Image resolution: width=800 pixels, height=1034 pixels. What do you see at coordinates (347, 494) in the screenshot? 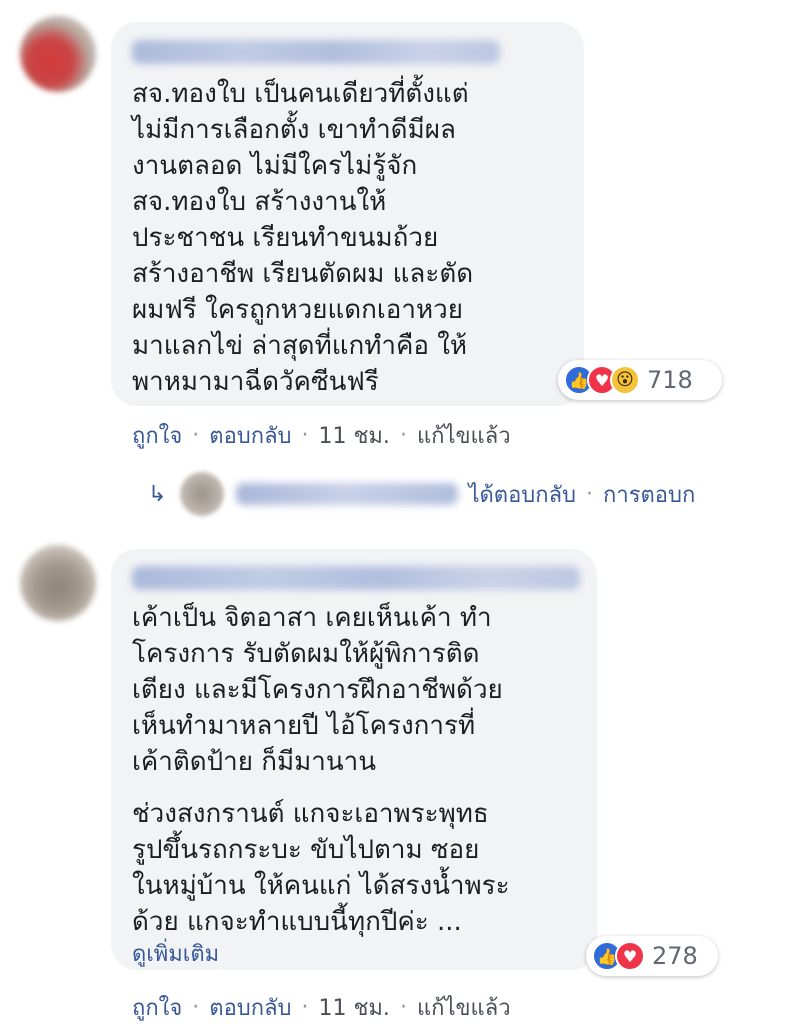
I see `replier-name-redacted` at bounding box center [347, 494].